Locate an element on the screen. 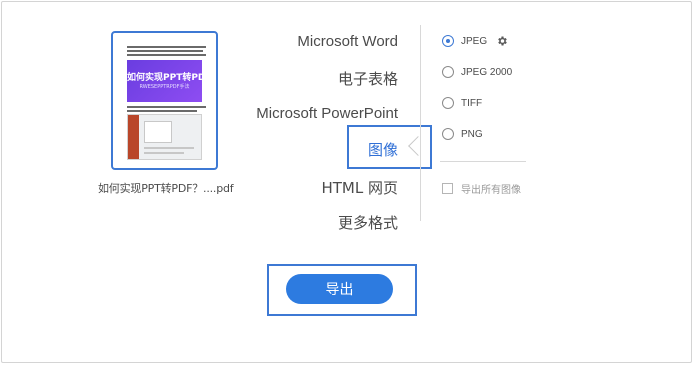 The height and width of the screenshot is (365, 694). option-tiff: TIFF is located at coordinates (462, 103).